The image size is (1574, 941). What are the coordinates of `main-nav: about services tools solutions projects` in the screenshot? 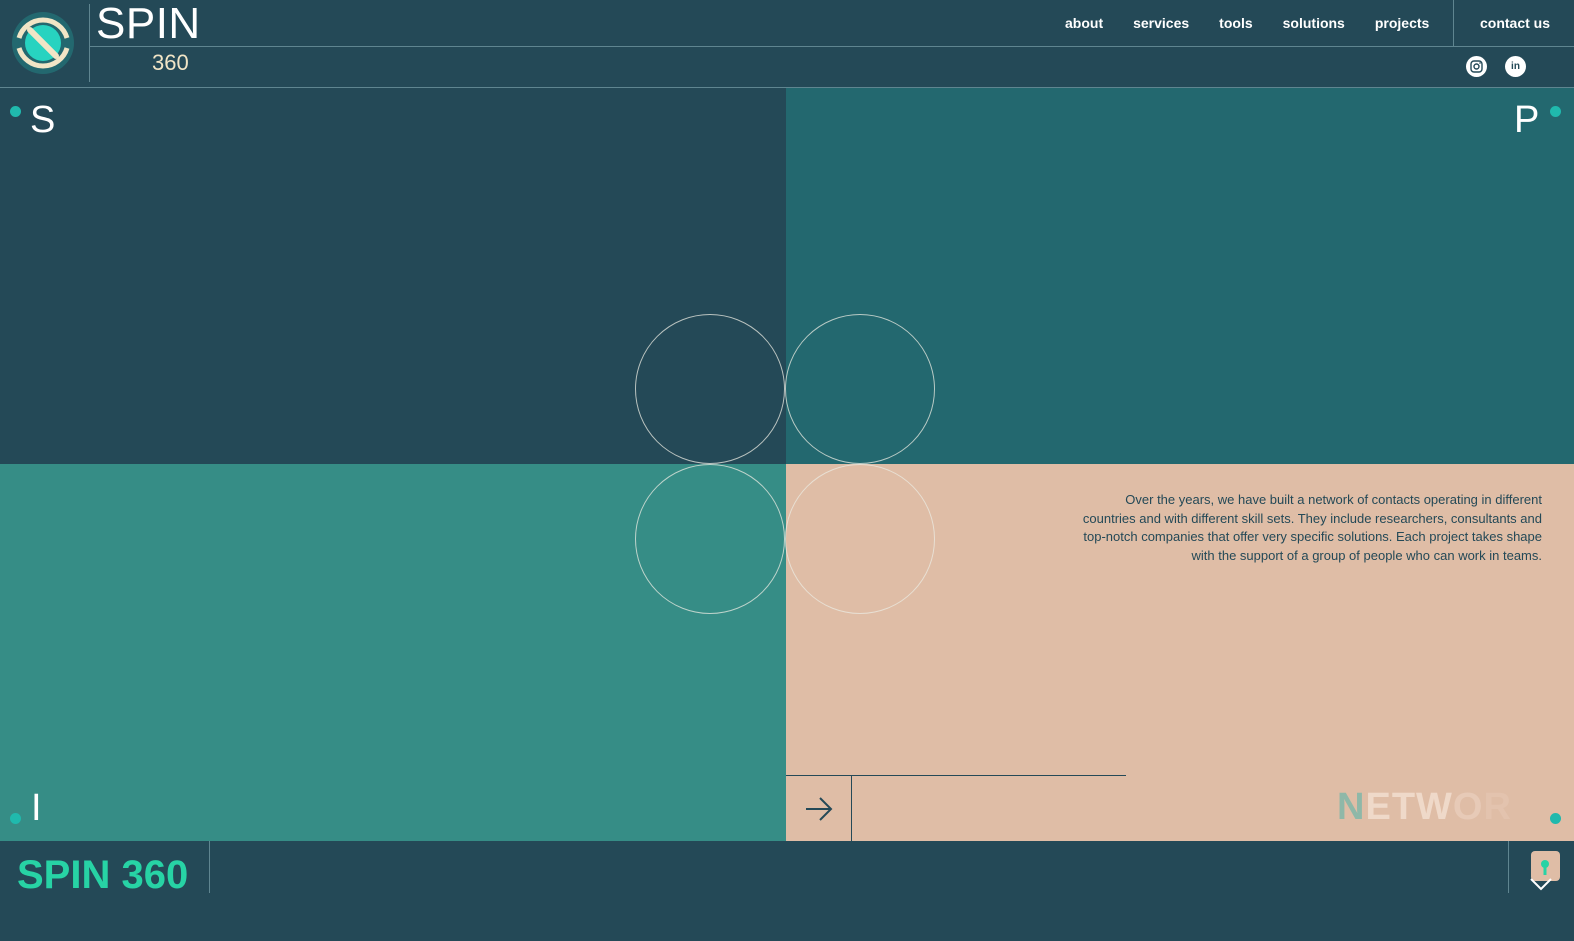 It's located at (1247, 24).